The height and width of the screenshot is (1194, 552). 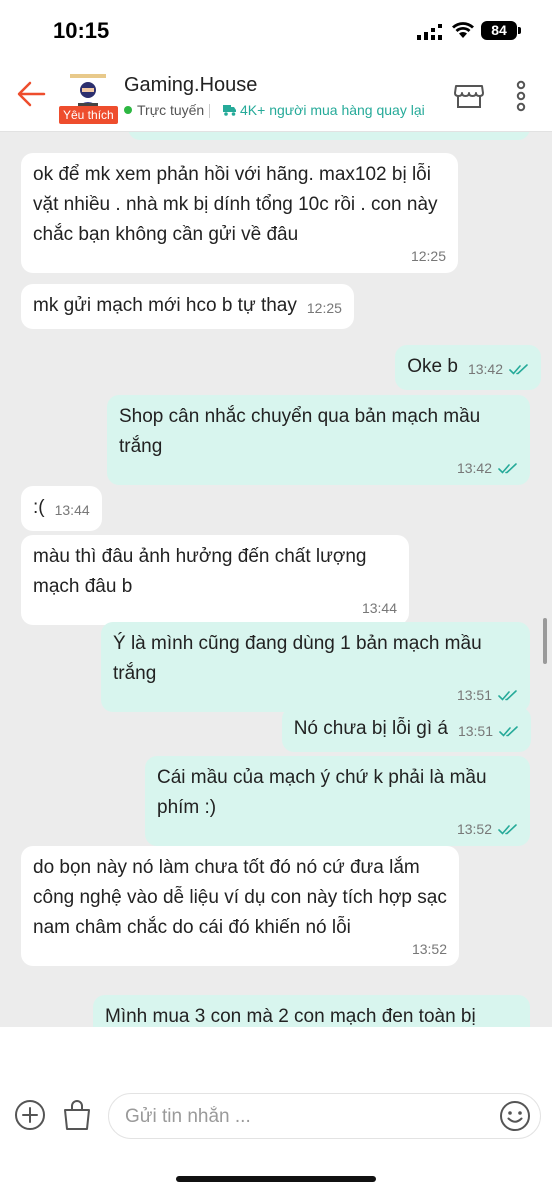 I want to click on signal-icon, so click(x=429, y=32).